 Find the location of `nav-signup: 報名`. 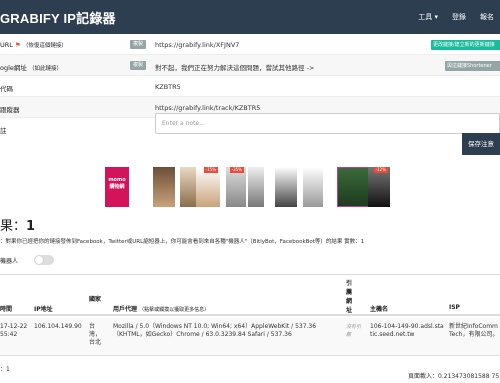

nav-signup: 報名 is located at coordinates (487, 17).